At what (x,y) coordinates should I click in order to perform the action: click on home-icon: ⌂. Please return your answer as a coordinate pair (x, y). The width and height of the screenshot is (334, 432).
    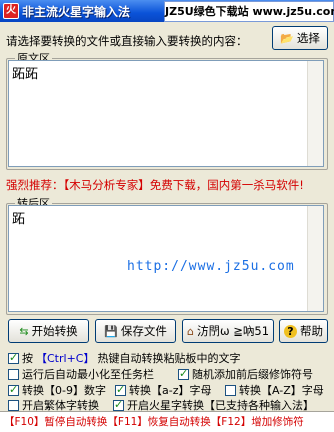
    Looking at the image, I should click on (190, 331).